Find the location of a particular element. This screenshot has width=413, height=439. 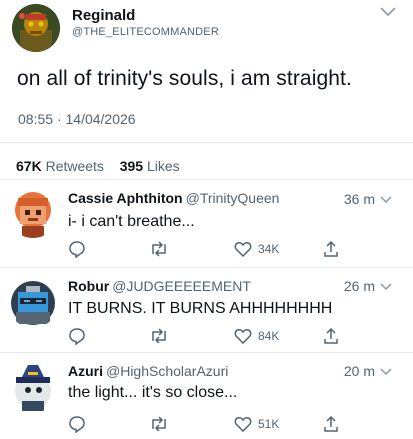

reply-author-name: Robur is located at coordinates (88, 286).